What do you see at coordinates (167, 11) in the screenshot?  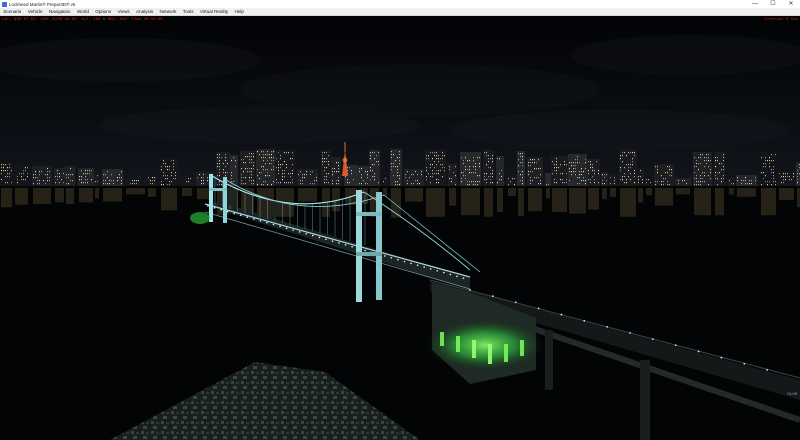 I see `menu-network: Network` at bounding box center [167, 11].